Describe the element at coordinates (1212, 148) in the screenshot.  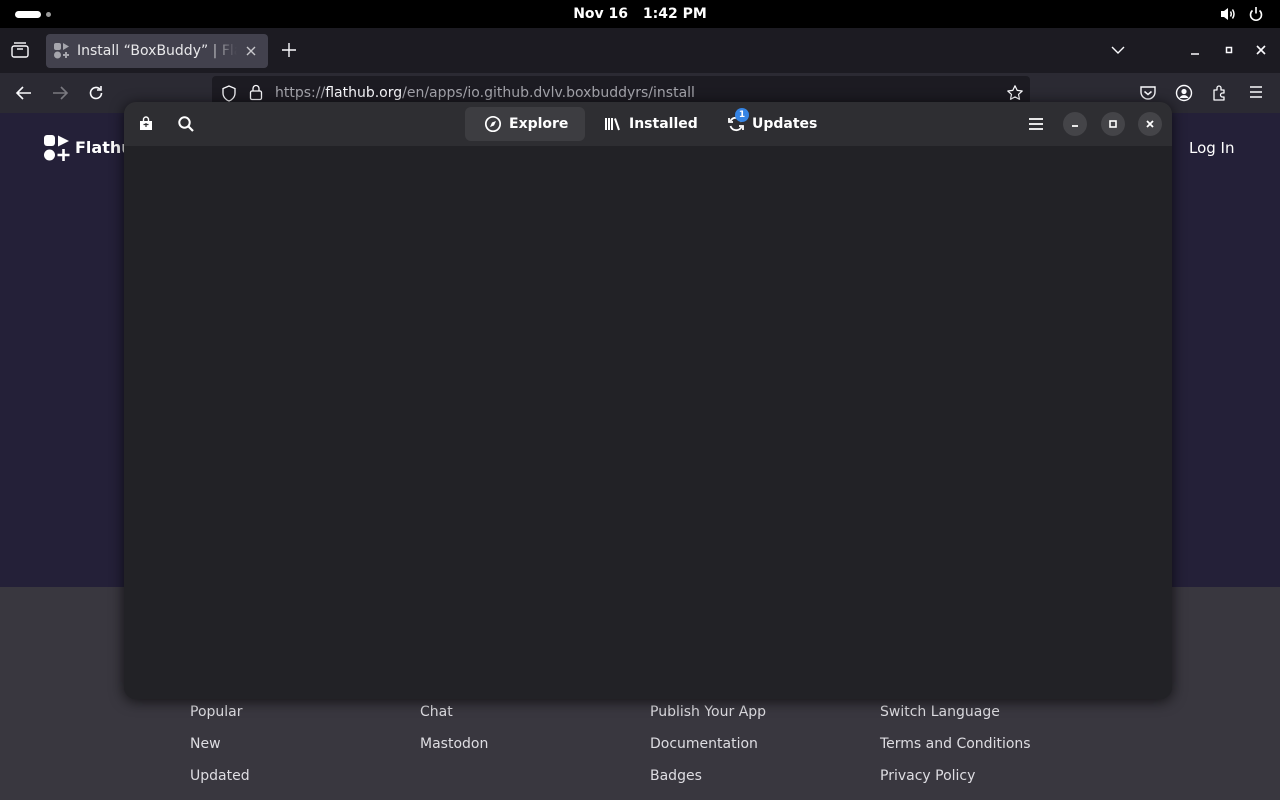
I see `login-link: Log In` at that location.